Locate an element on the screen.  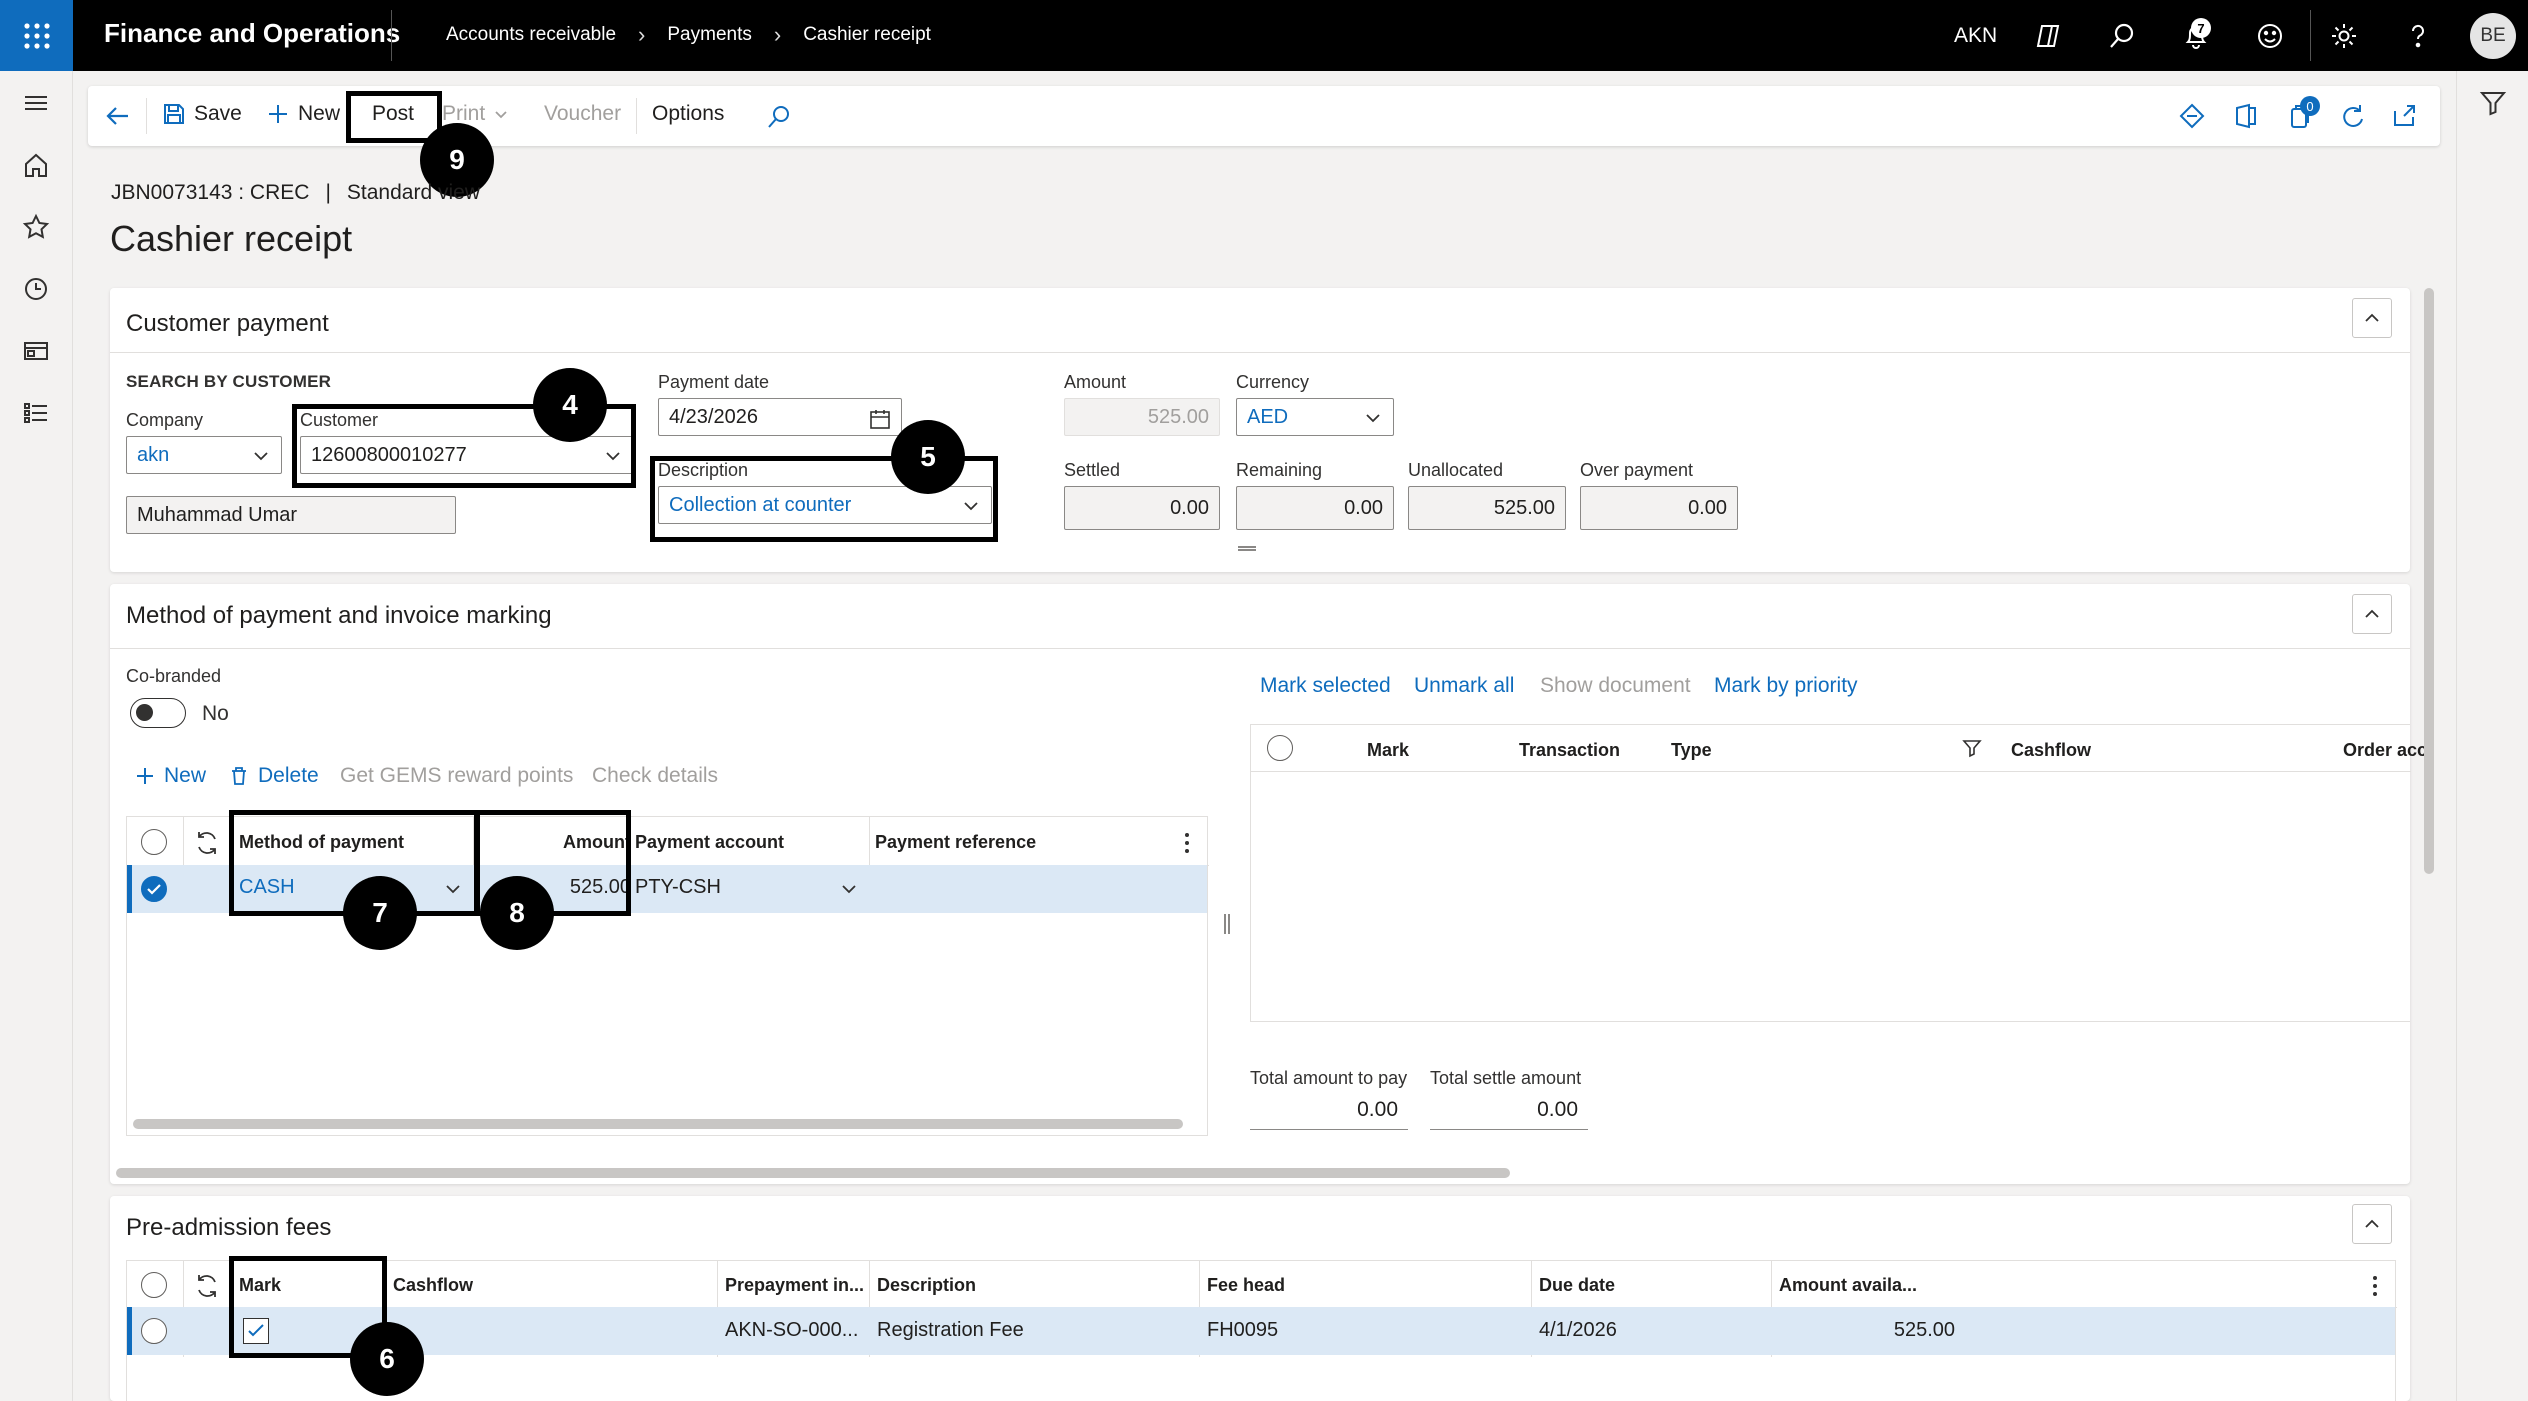
show-document-button: Show document is located at coordinates (1615, 686).